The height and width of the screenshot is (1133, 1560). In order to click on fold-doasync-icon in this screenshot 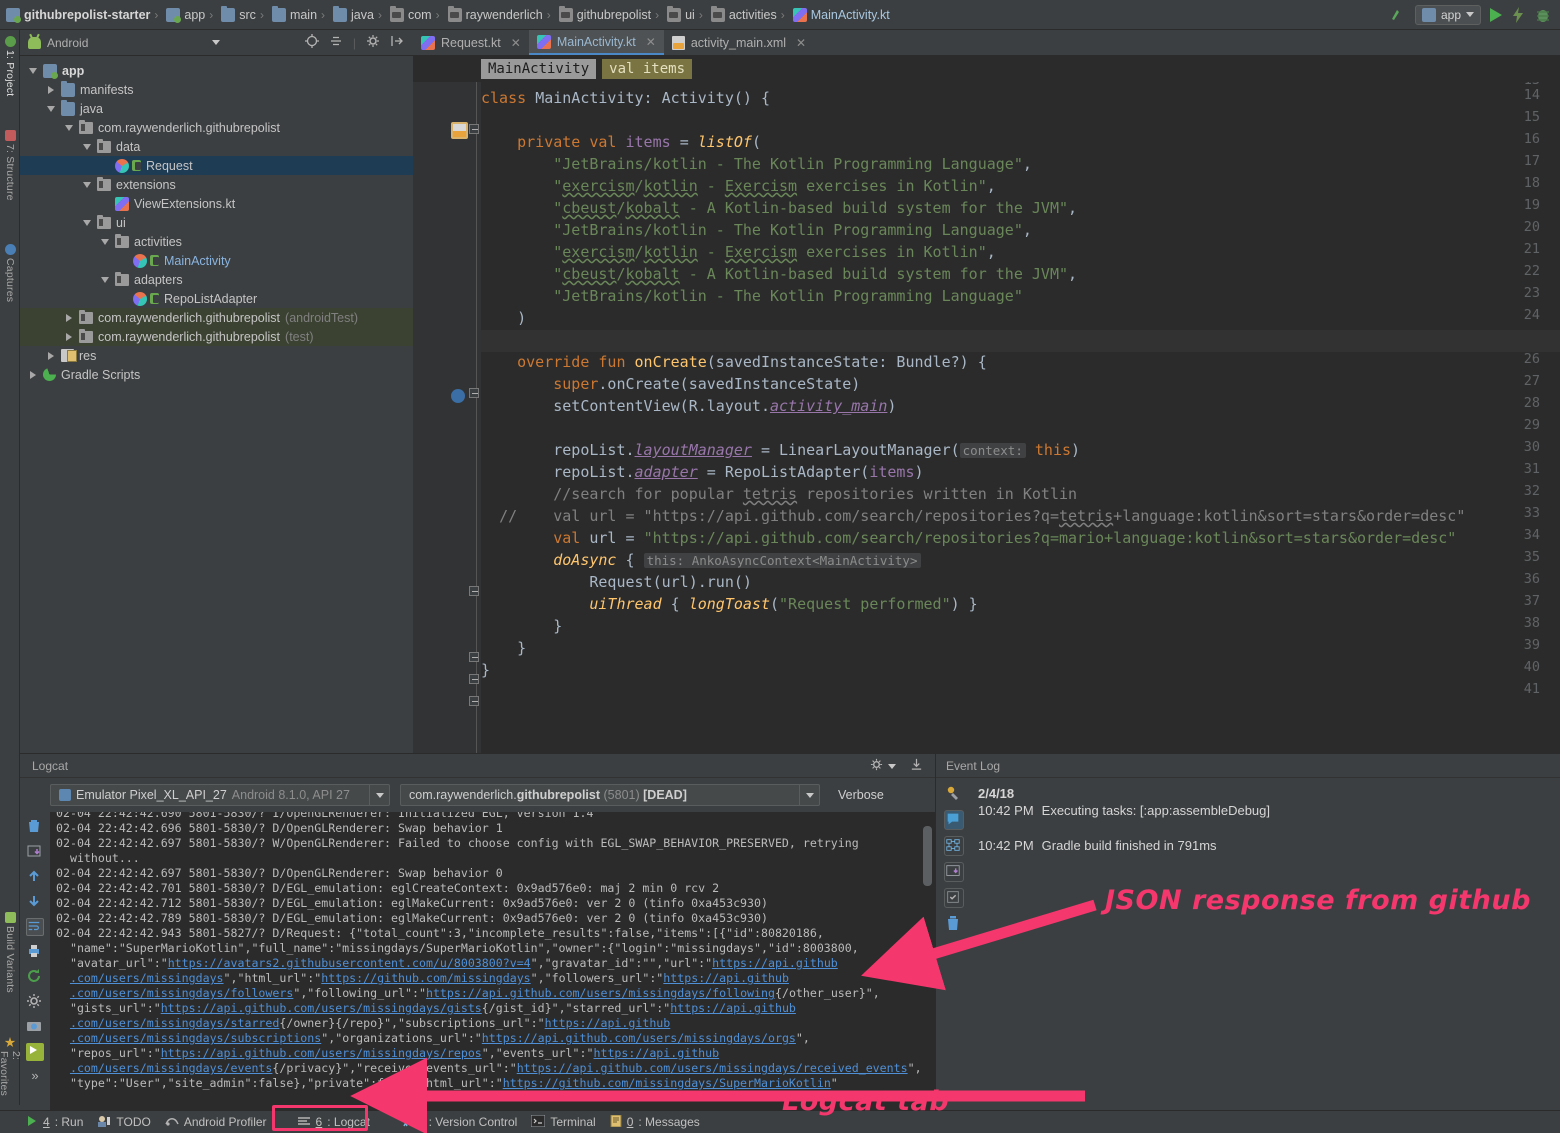, I will do `click(474, 591)`.